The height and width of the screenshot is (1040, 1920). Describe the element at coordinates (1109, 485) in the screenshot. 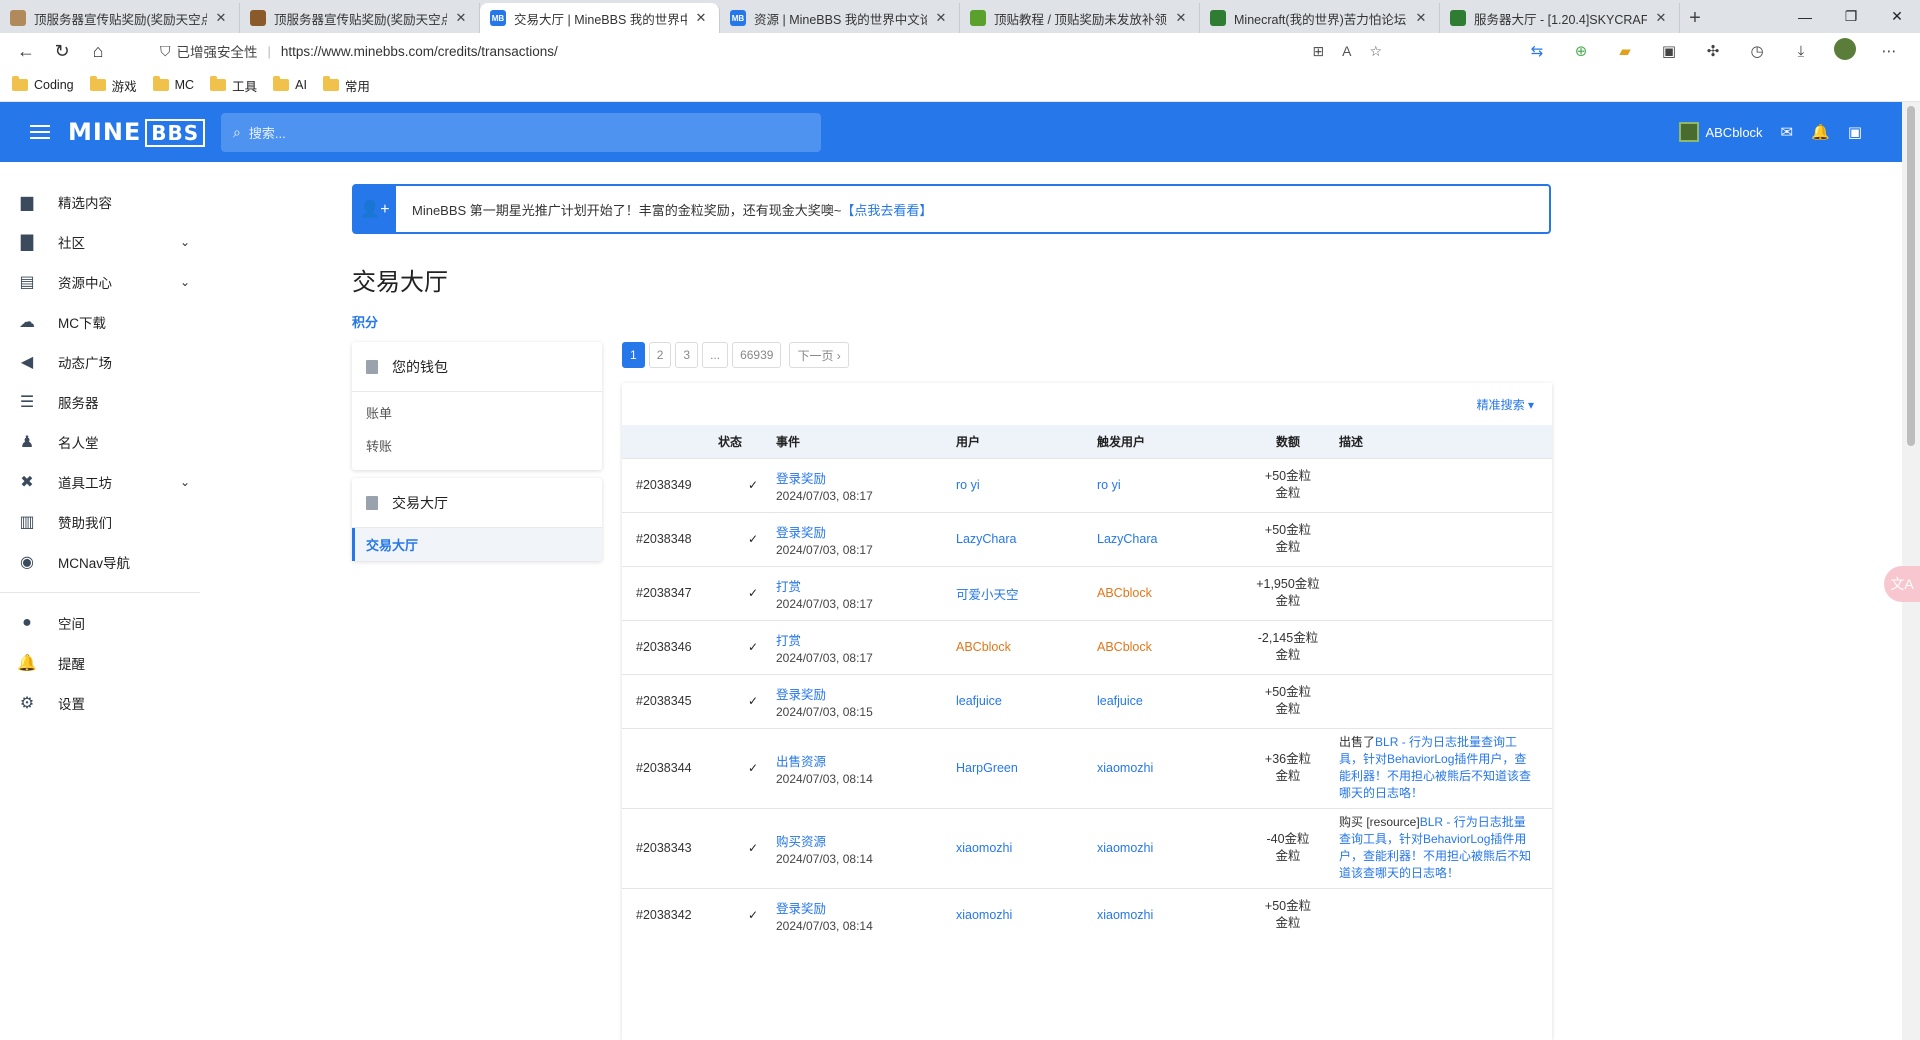

I see `trigger-user-link: ro yi` at that location.